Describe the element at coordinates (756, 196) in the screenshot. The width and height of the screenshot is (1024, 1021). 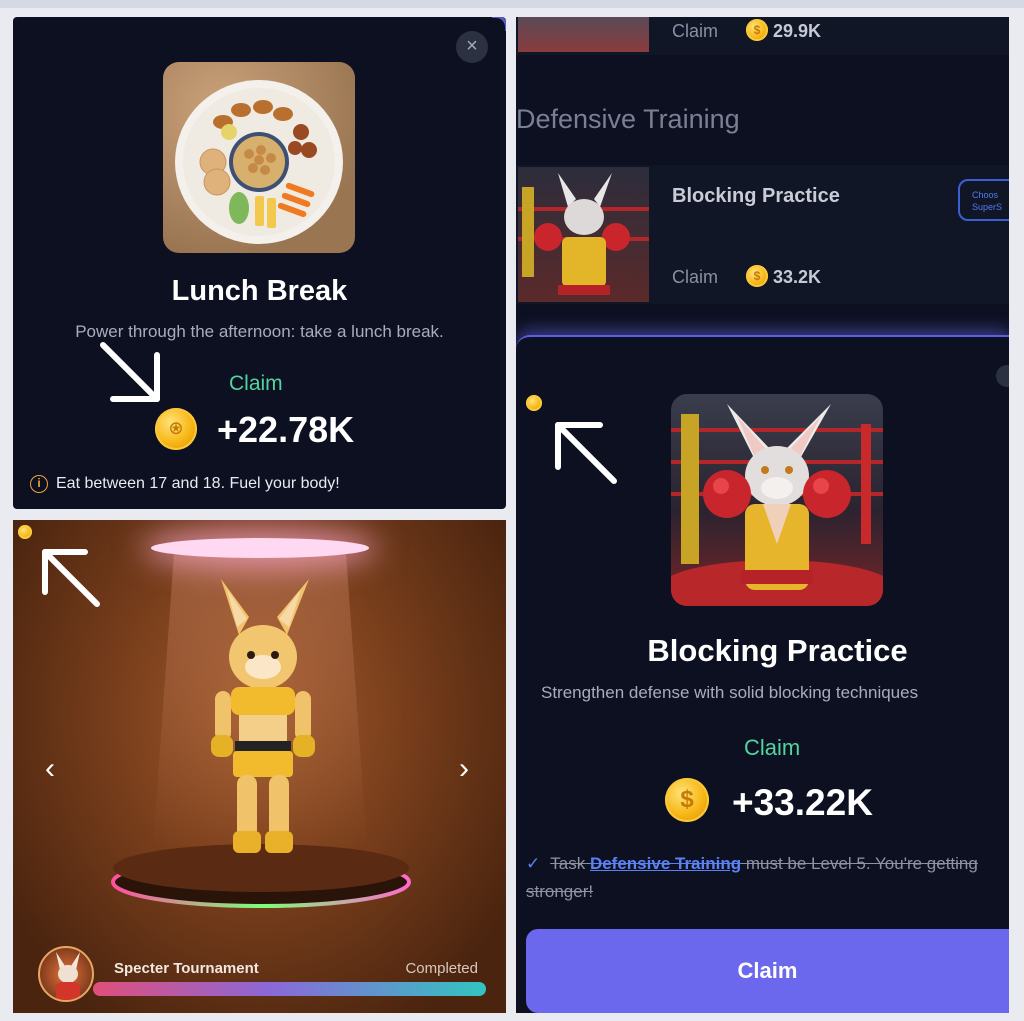
I see `task-card-title: Blocking Practice` at that location.